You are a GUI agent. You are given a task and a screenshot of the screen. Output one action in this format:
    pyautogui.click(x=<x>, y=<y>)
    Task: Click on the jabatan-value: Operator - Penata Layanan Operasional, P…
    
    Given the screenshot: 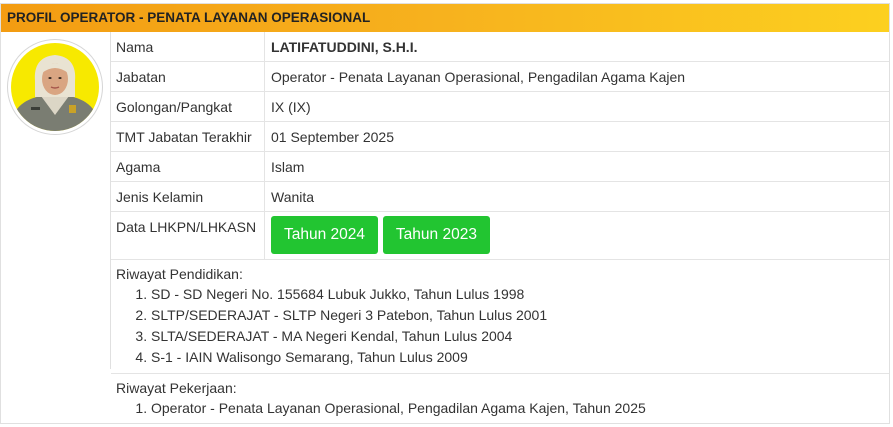 What is the action you would take?
    pyautogui.click(x=478, y=77)
    